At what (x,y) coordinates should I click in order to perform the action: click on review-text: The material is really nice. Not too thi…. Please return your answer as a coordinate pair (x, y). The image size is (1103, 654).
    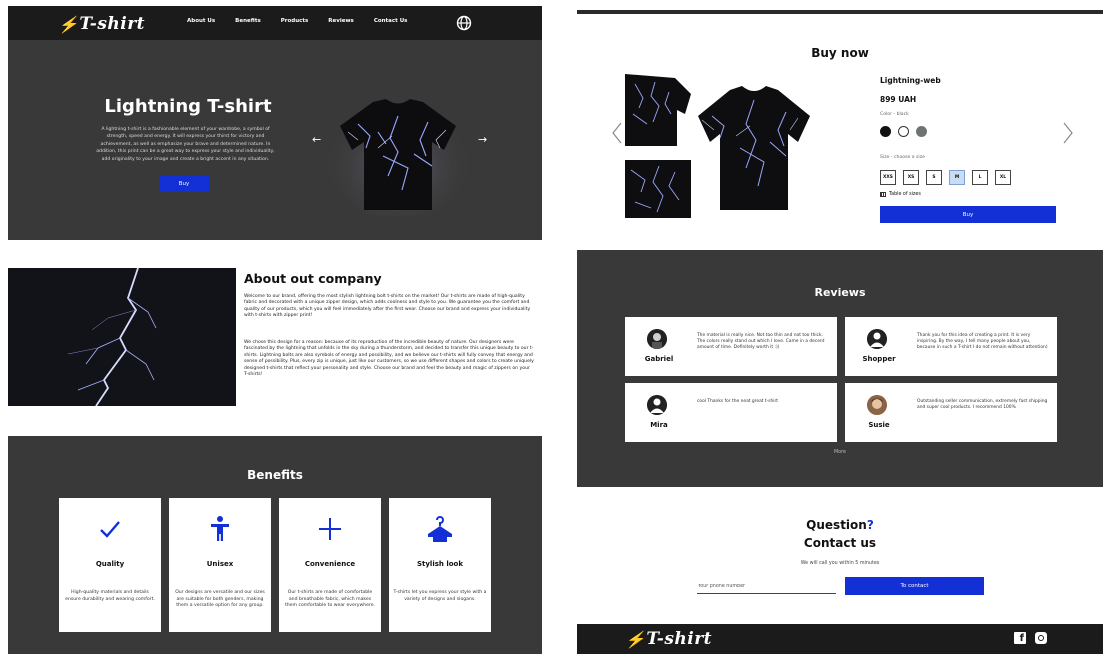
    Looking at the image, I should click on (761, 341).